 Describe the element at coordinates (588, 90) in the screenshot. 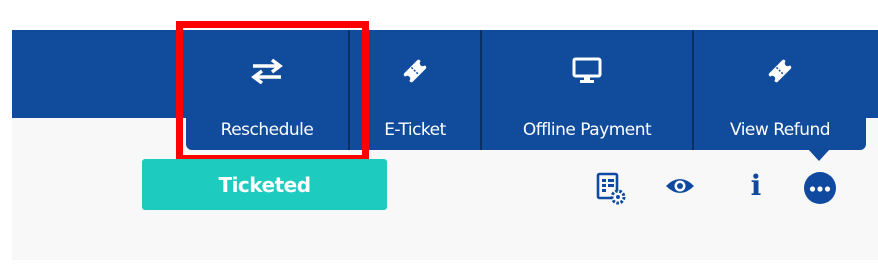

I see `offline-payment-button: Offline Payment` at that location.